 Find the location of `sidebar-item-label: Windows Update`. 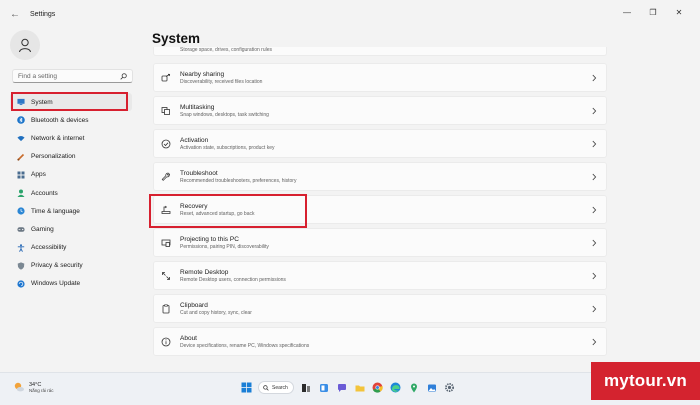

sidebar-item-label: Windows Update is located at coordinates (56, 284).